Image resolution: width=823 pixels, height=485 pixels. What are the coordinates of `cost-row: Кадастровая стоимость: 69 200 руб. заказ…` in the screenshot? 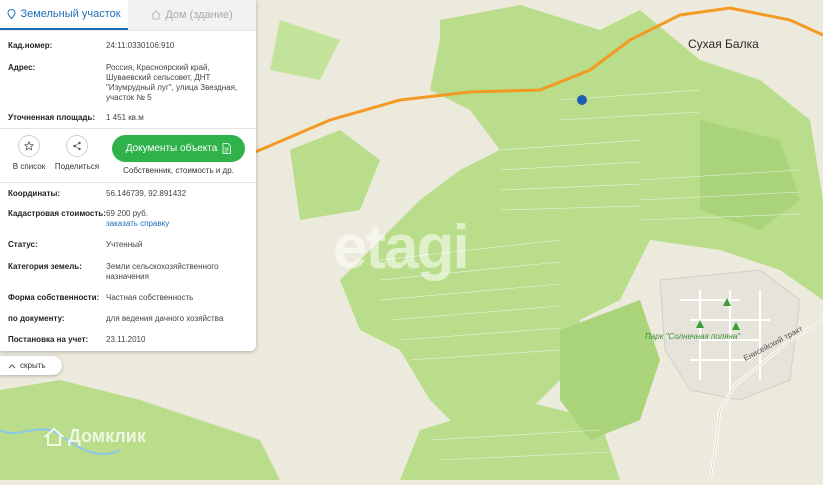 It's located at (128, 224).